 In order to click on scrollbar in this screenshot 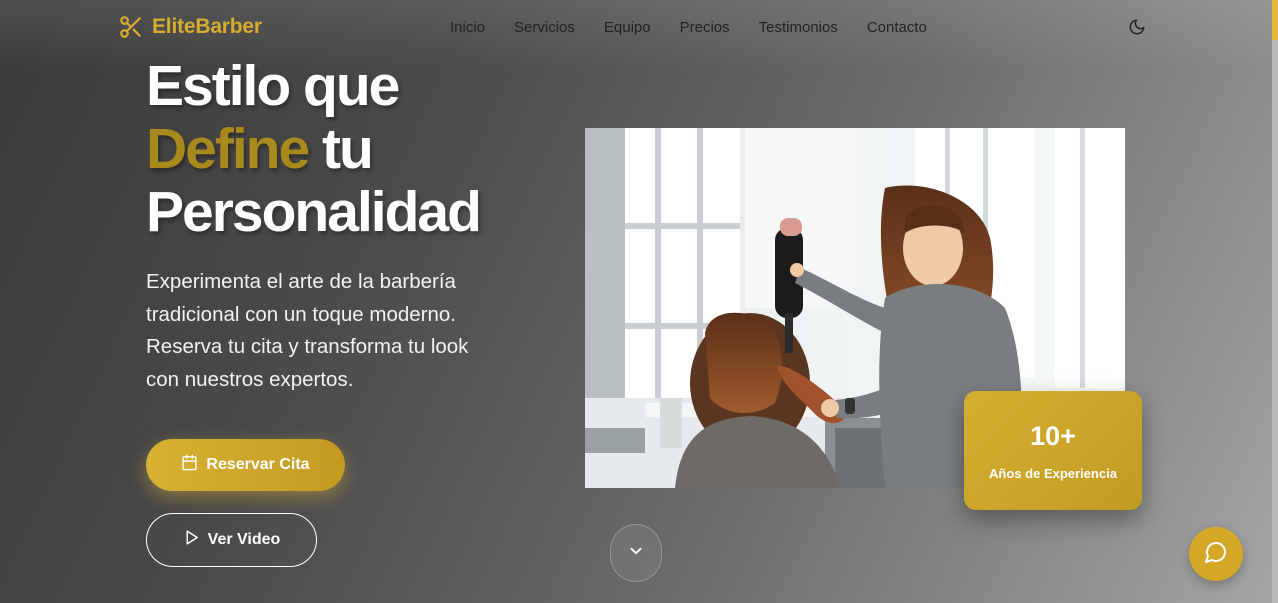, I will do `click(1275, 301)`.